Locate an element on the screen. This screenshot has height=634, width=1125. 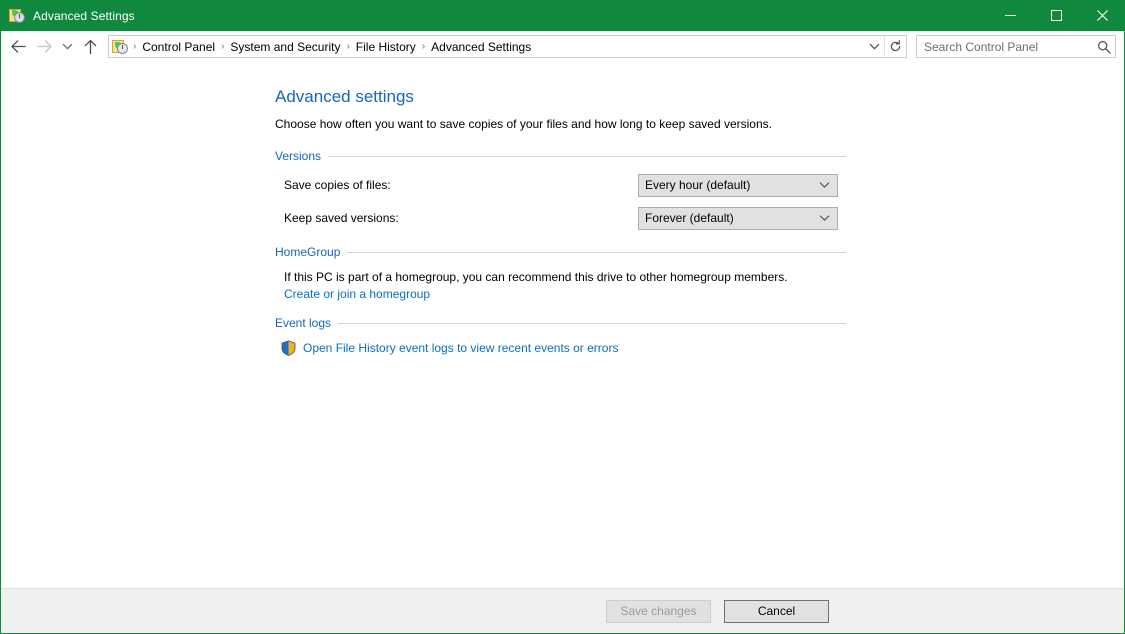
field-label: Save copies of files: is located at coordinates (337, 185).